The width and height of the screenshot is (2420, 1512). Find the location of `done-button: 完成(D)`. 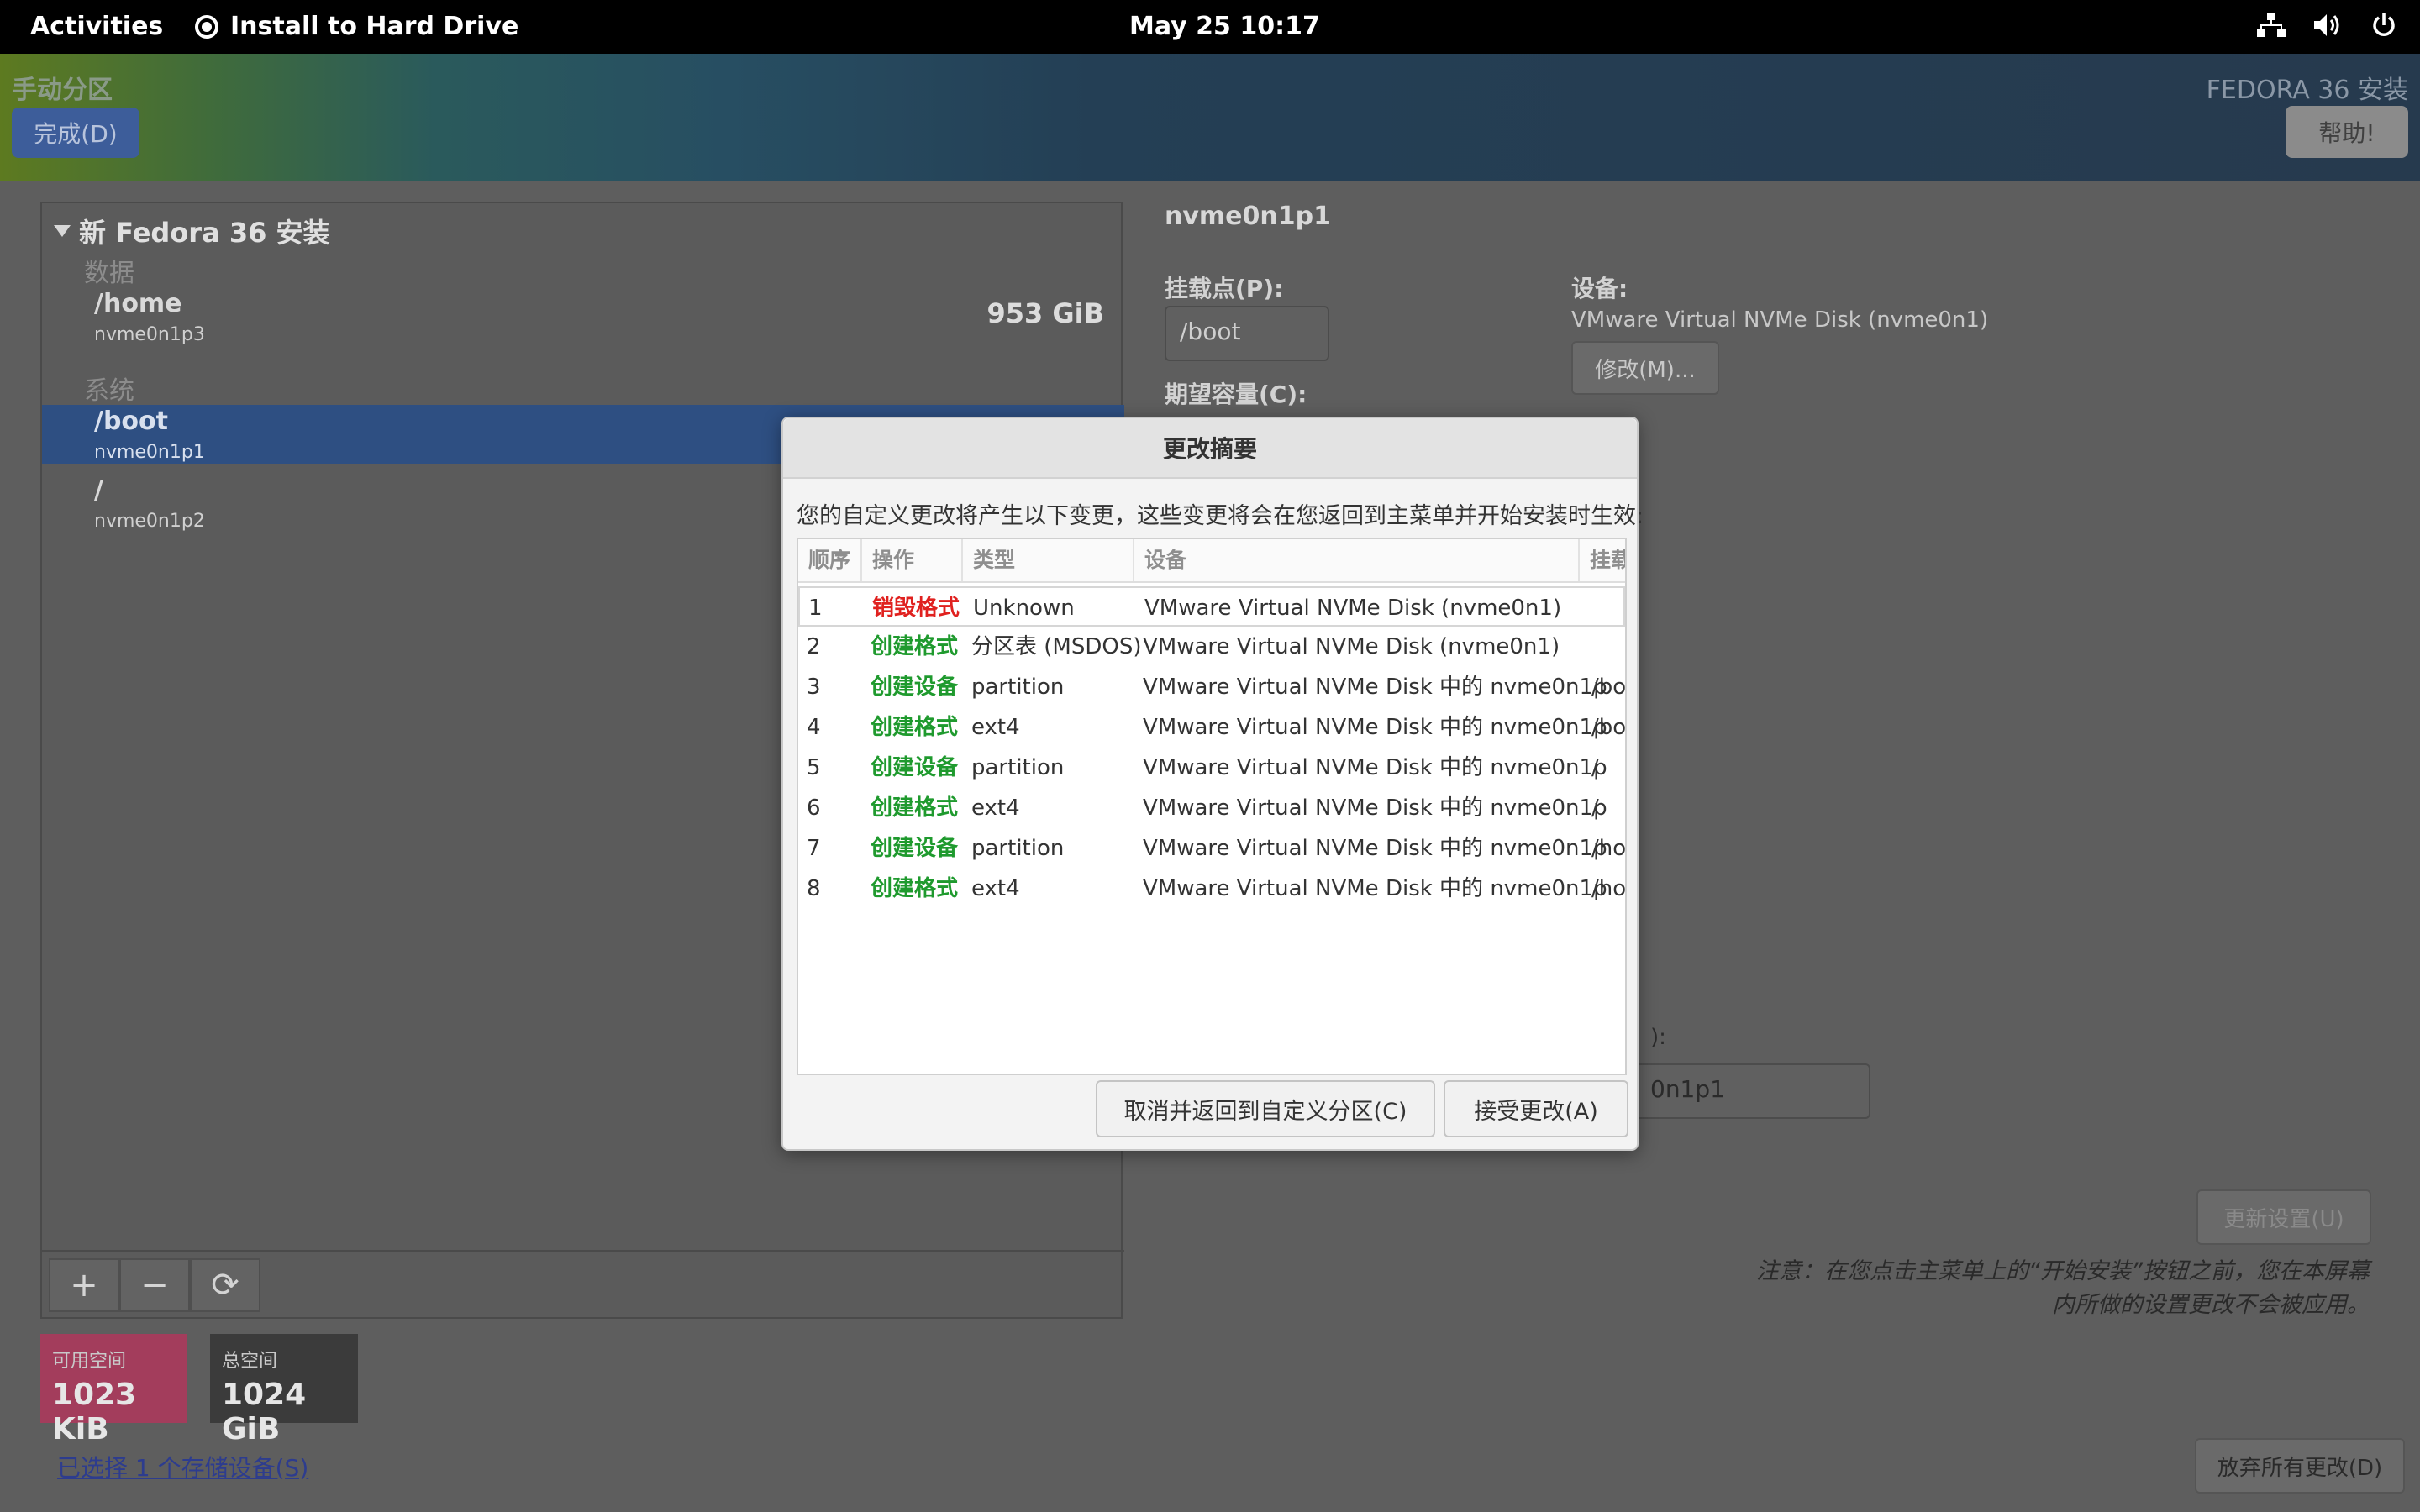

done-button: 完成(D) is located at coordinates (75, 133).